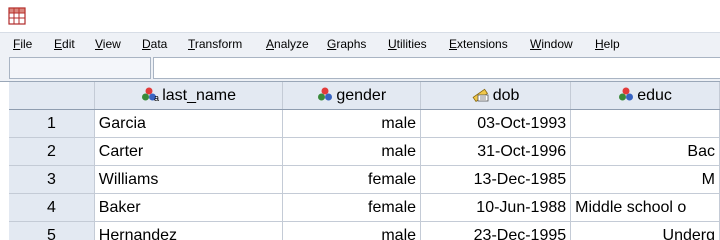 Image resolution: width=720 pixels, height=240 pixels. What do you see at coordinates (551, 44) in the screenshot?
I see `menu-window: Window` at bounding box center [551, 44].